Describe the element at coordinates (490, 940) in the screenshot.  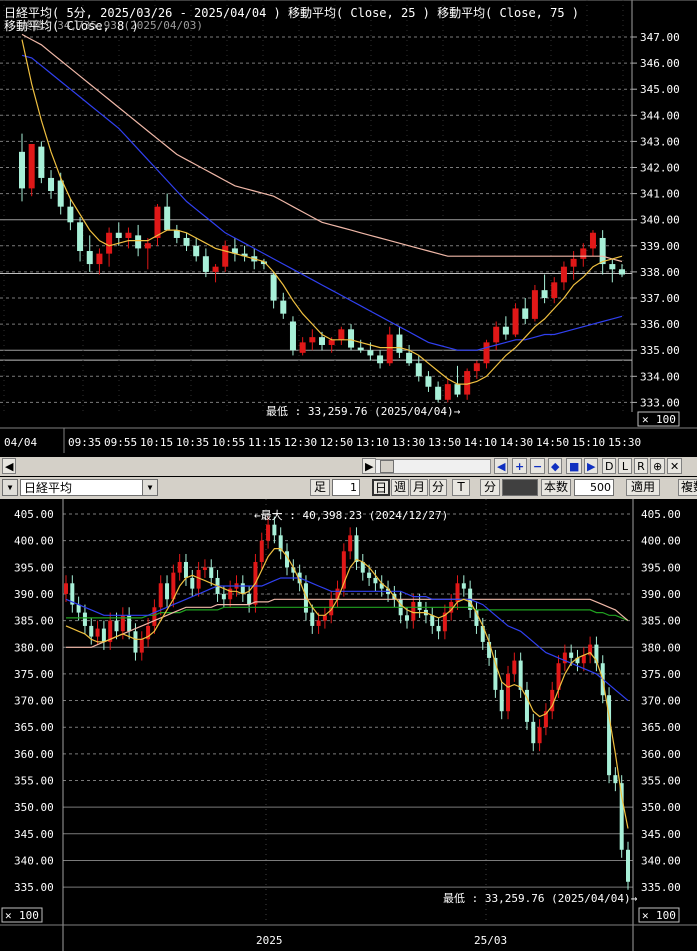
I see `x-tick-label: 25/03` at that location.